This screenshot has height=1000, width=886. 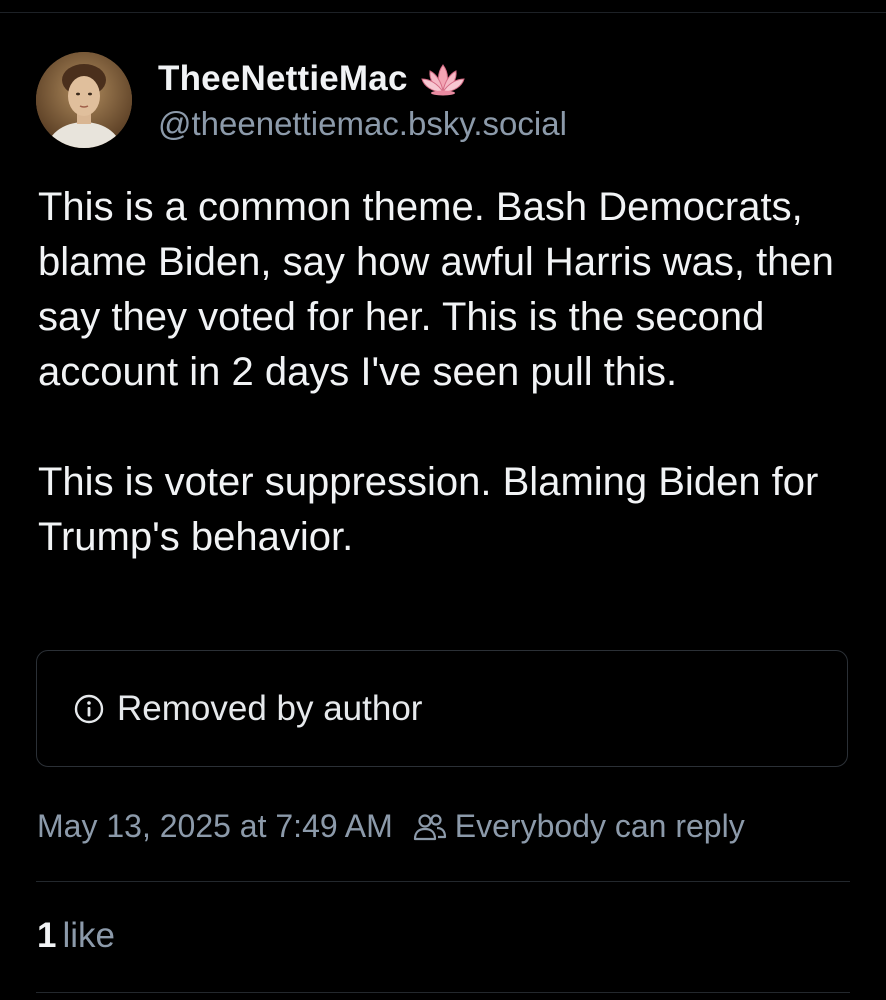 What do you see at coordinates (89, 708) in the screenshot?
I see `info-icon` at bounding box center [89, 708].